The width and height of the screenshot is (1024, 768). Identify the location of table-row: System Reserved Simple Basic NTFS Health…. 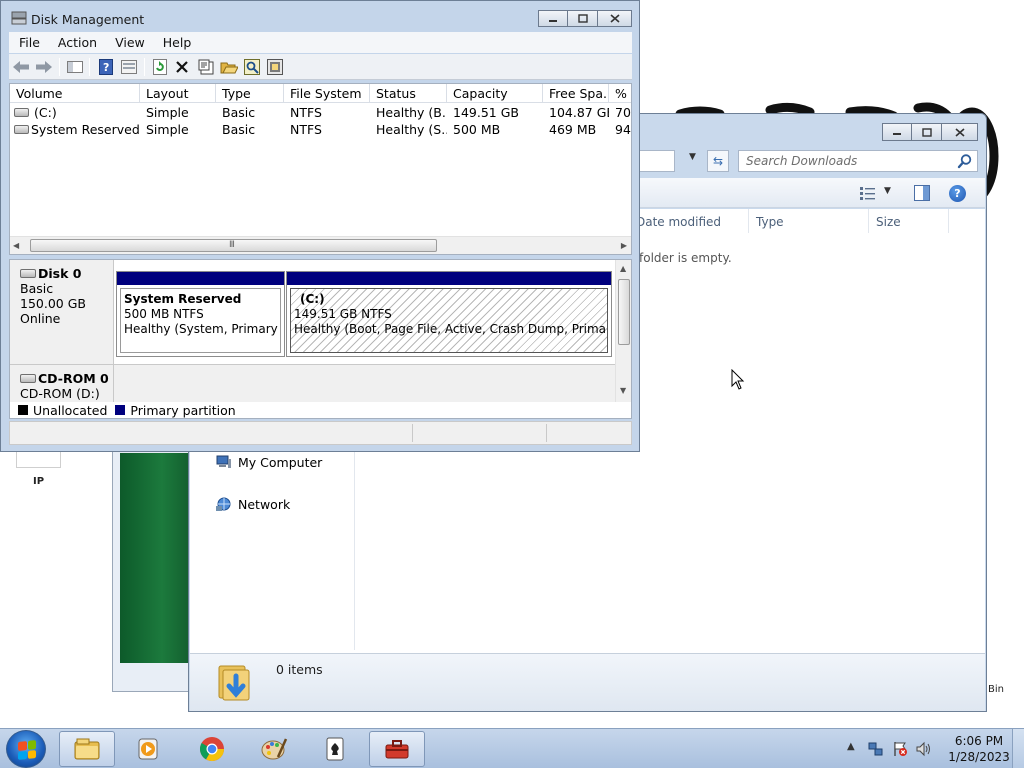
(320, 129).